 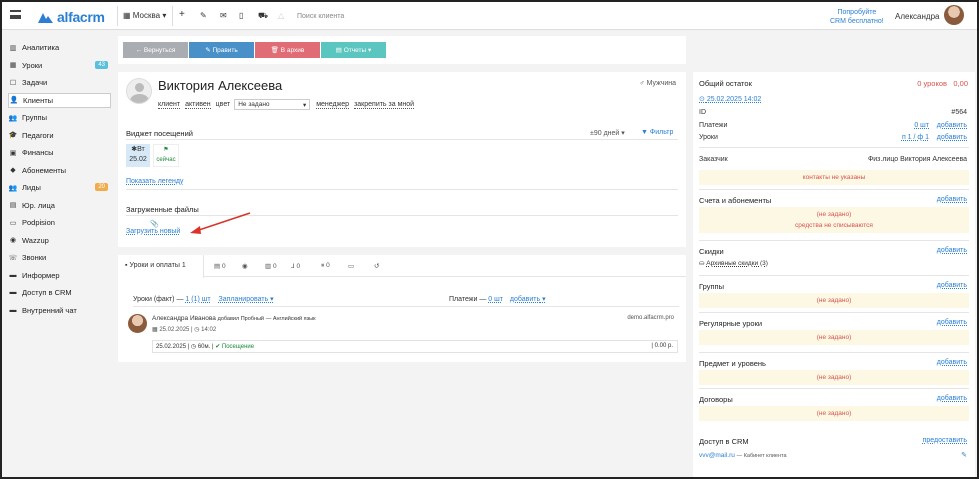 What do you see at coordinates (34, 117) in the screenshot?
I see `sidebar-item-label: Группы` at bounding box center [34, 117].